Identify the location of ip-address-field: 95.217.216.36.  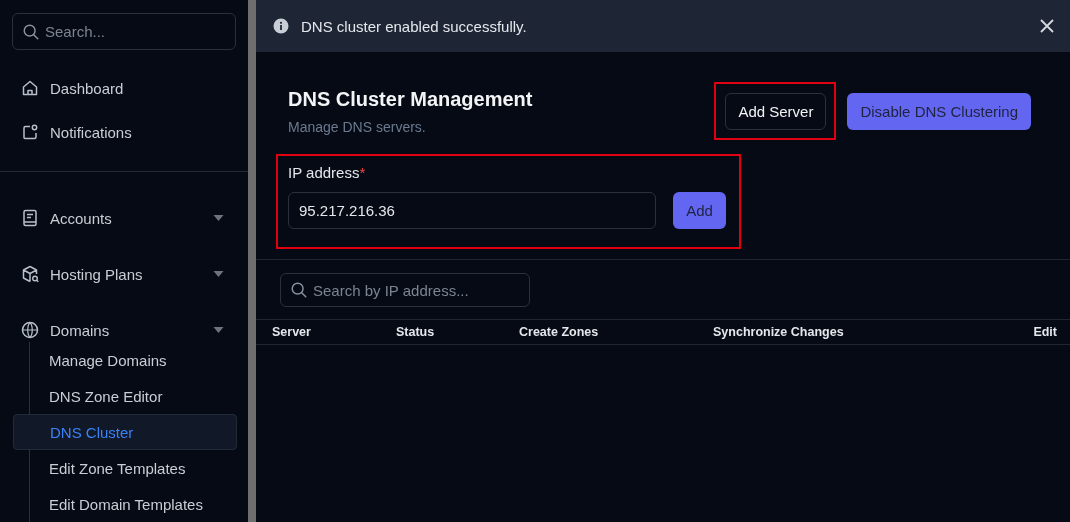
(472, 210).